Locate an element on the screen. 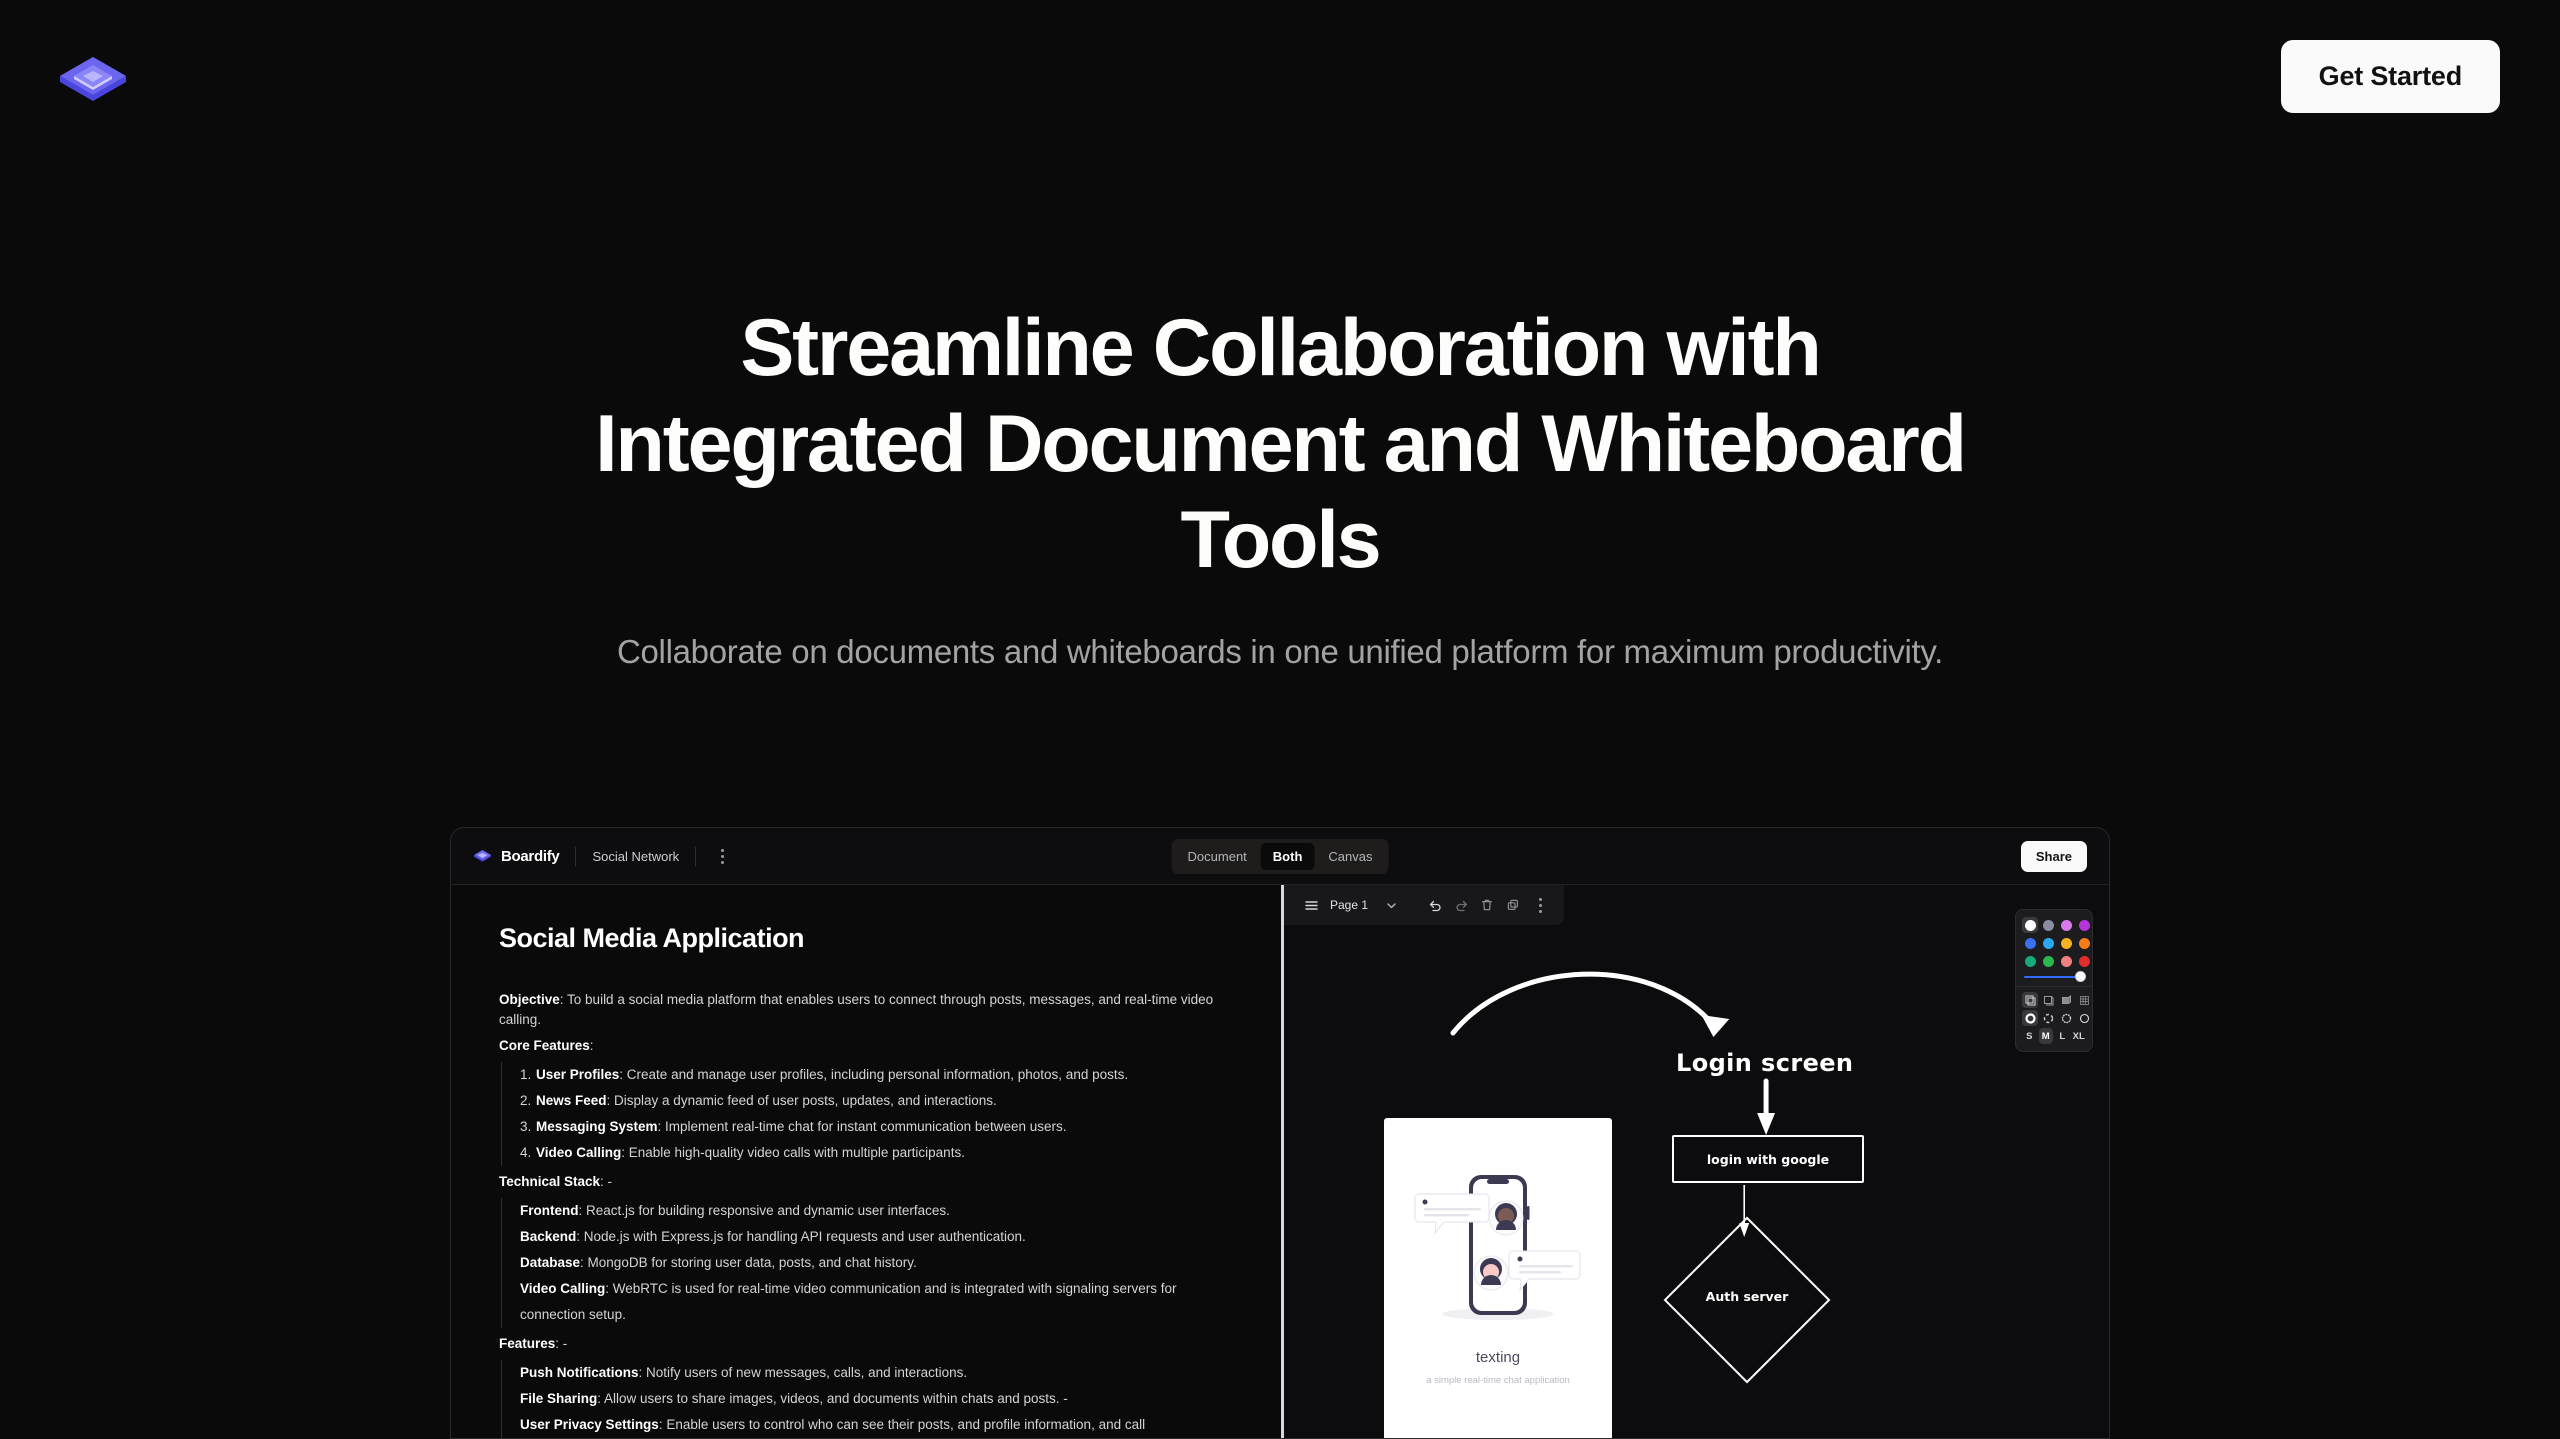  document-heading: Social Media Application is located at coordinates (652, 938).